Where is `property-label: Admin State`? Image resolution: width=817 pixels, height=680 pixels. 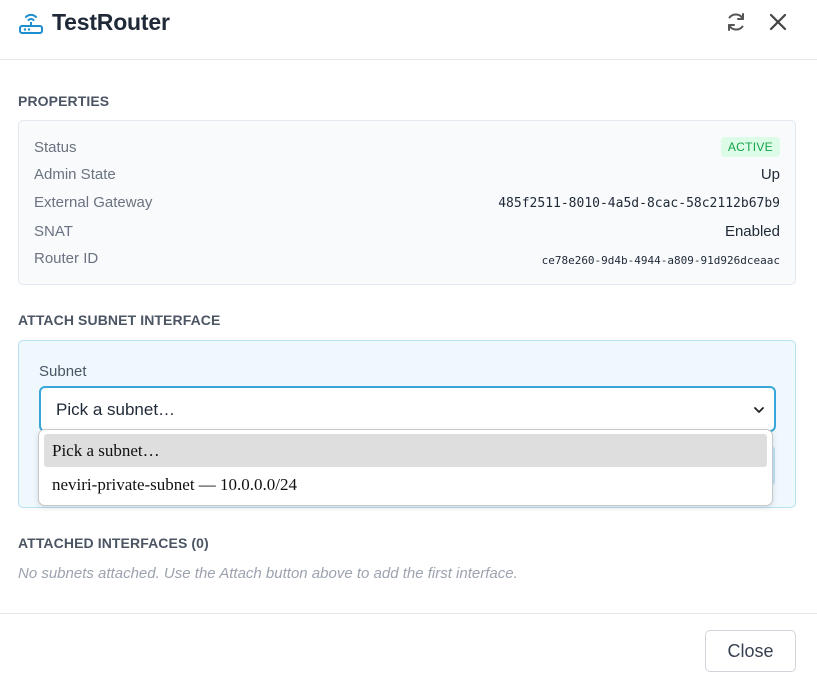
property-label: Admin State is located at coordinates (75, 174).